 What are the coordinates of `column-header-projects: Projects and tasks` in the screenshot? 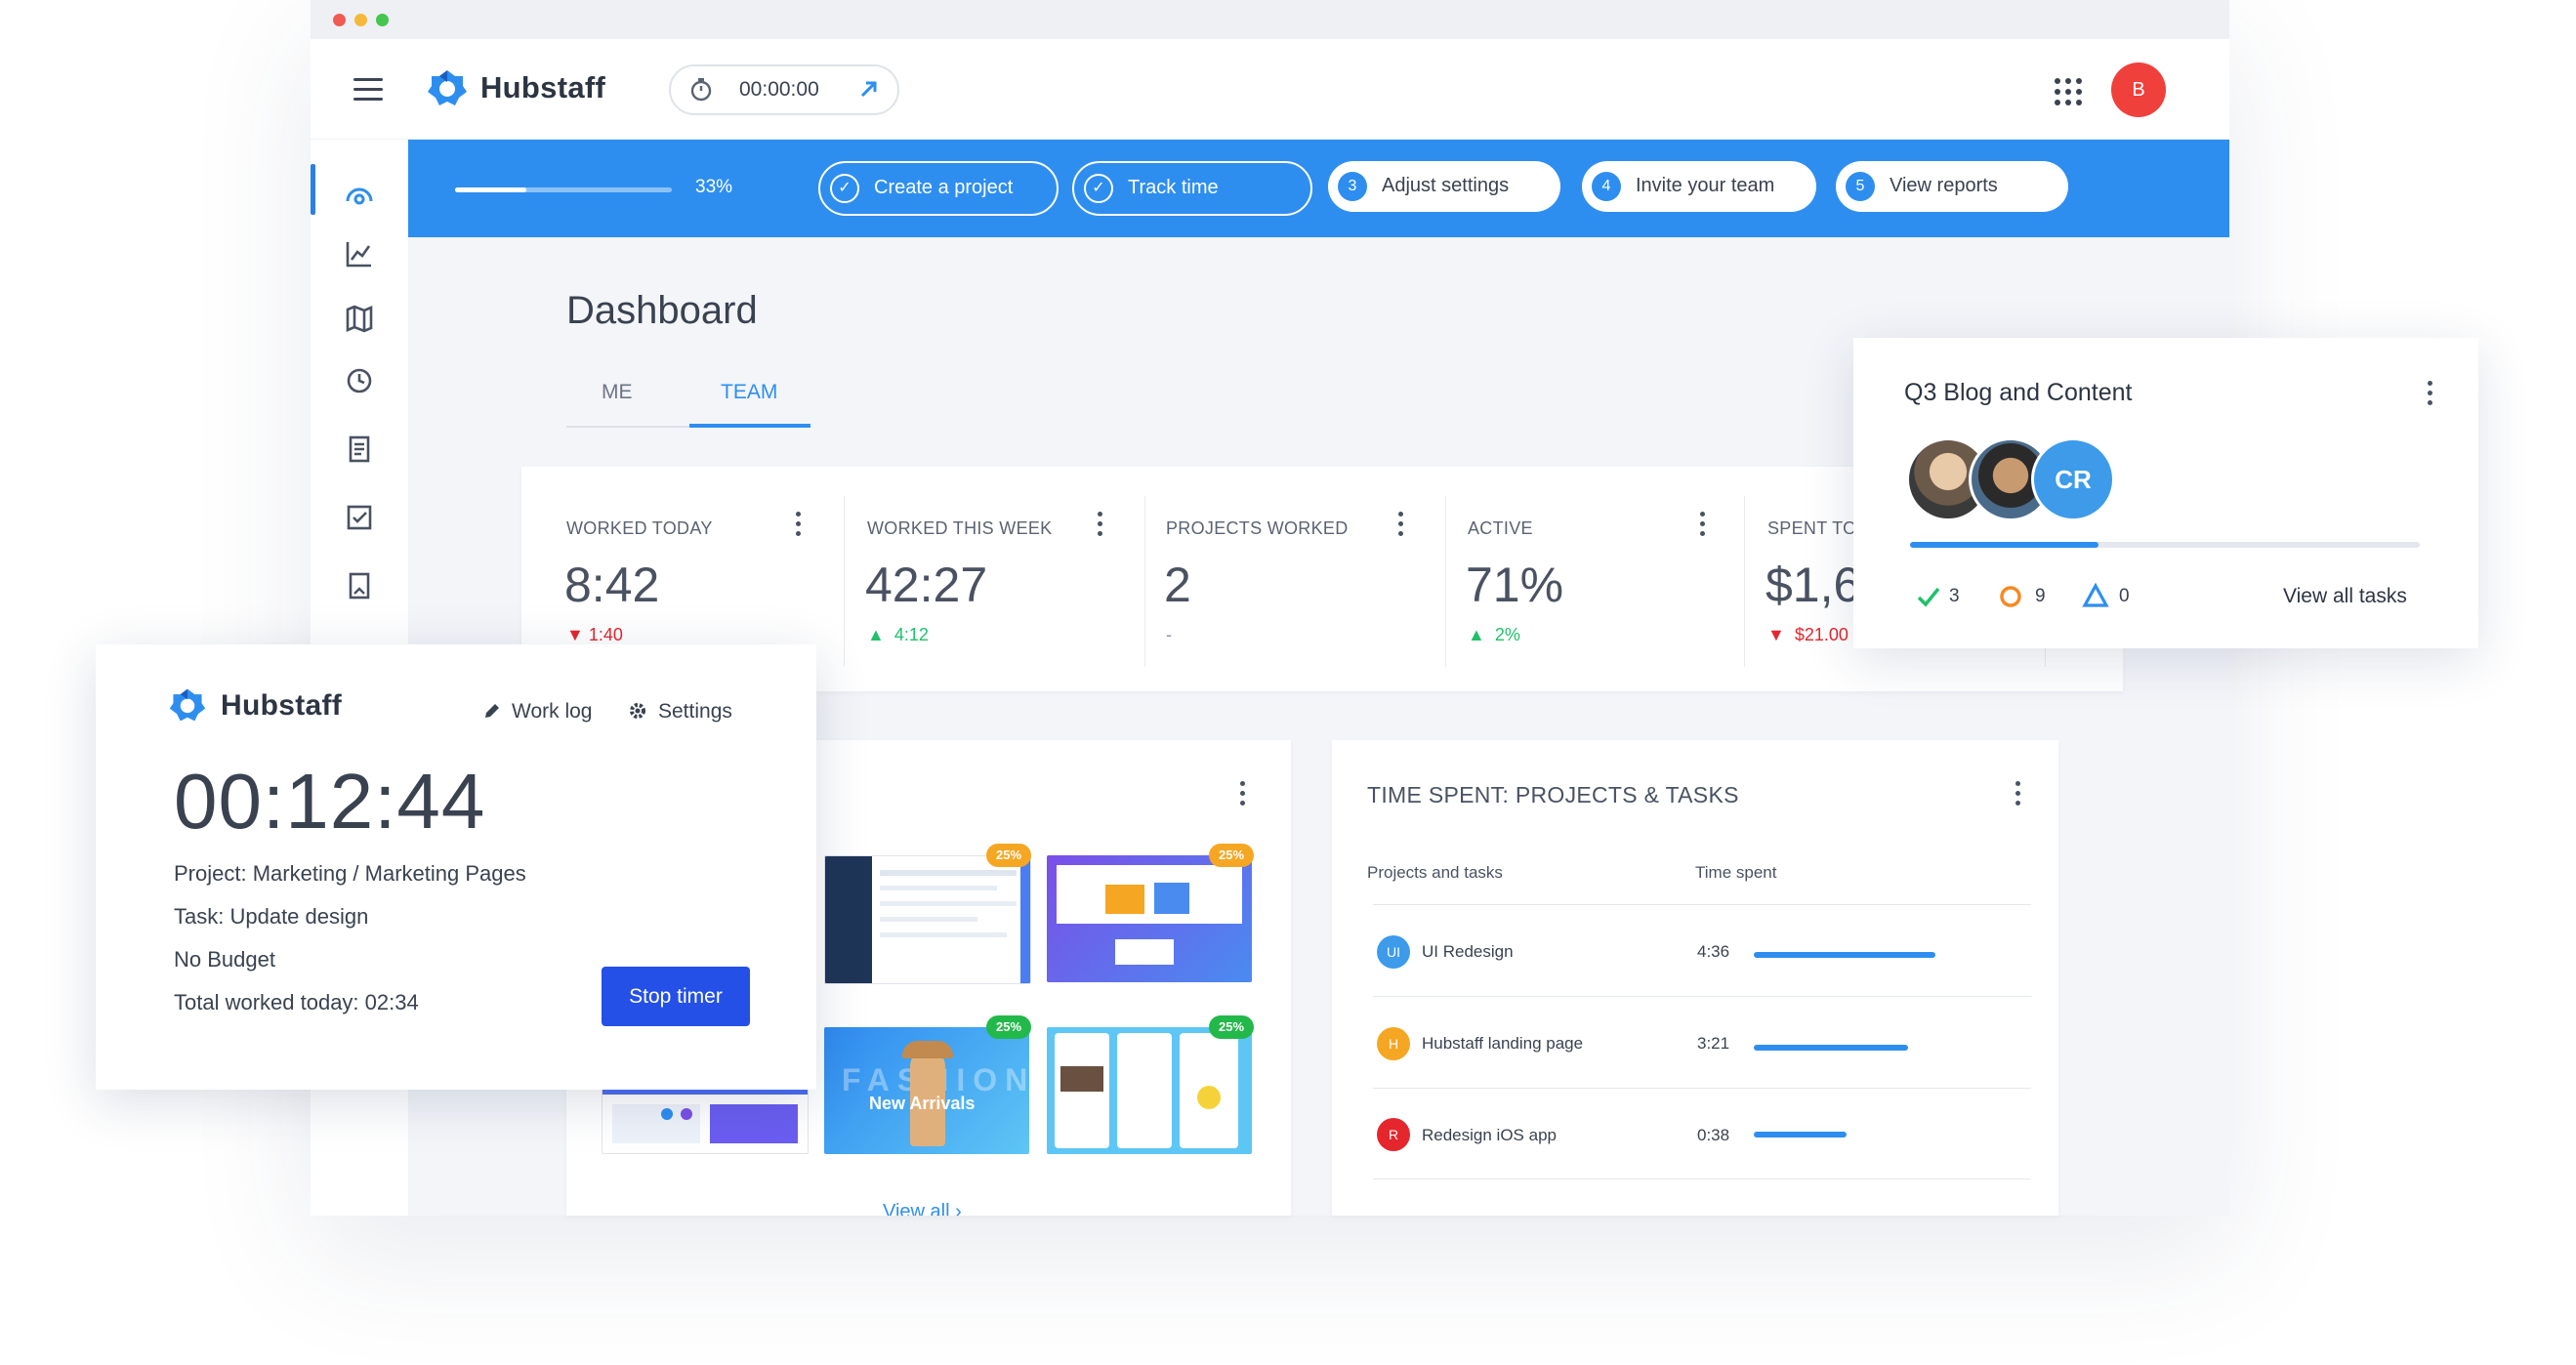 It's located at (1435, 872).